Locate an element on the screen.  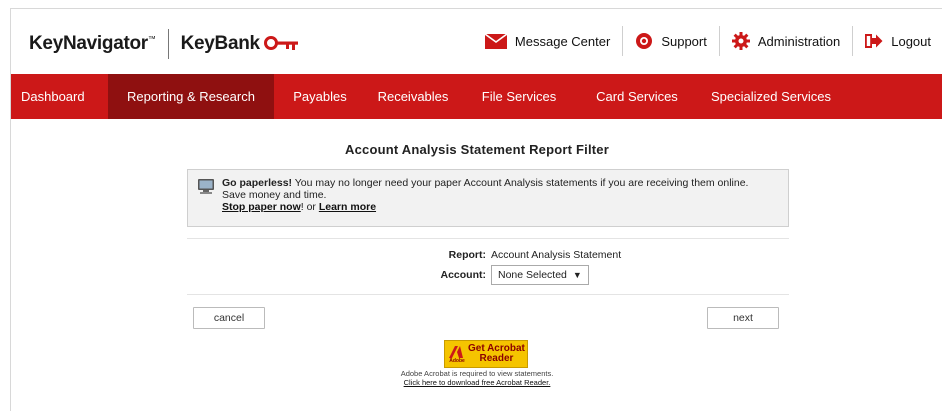
report-value: Account Analysis Statement is located at coordinates (556, 255).